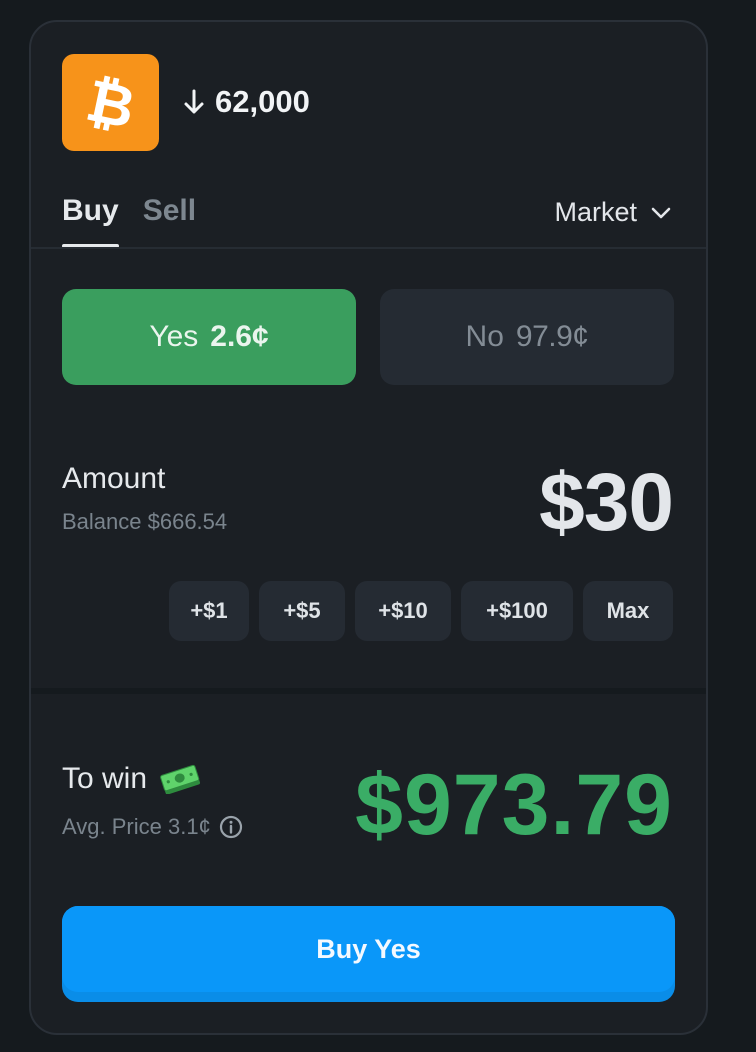 This screenshot has height=1052, width=756. I want to click on add-100-button: +$100, so click(517, 611).